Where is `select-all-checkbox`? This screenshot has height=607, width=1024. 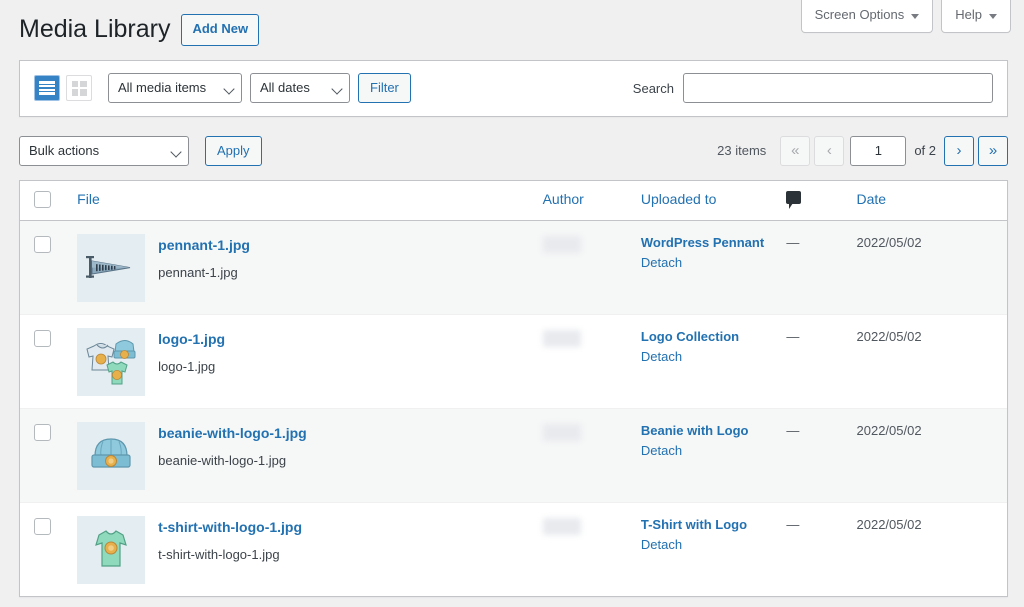
select-all-checkbox is located at coordinates (42, 199).